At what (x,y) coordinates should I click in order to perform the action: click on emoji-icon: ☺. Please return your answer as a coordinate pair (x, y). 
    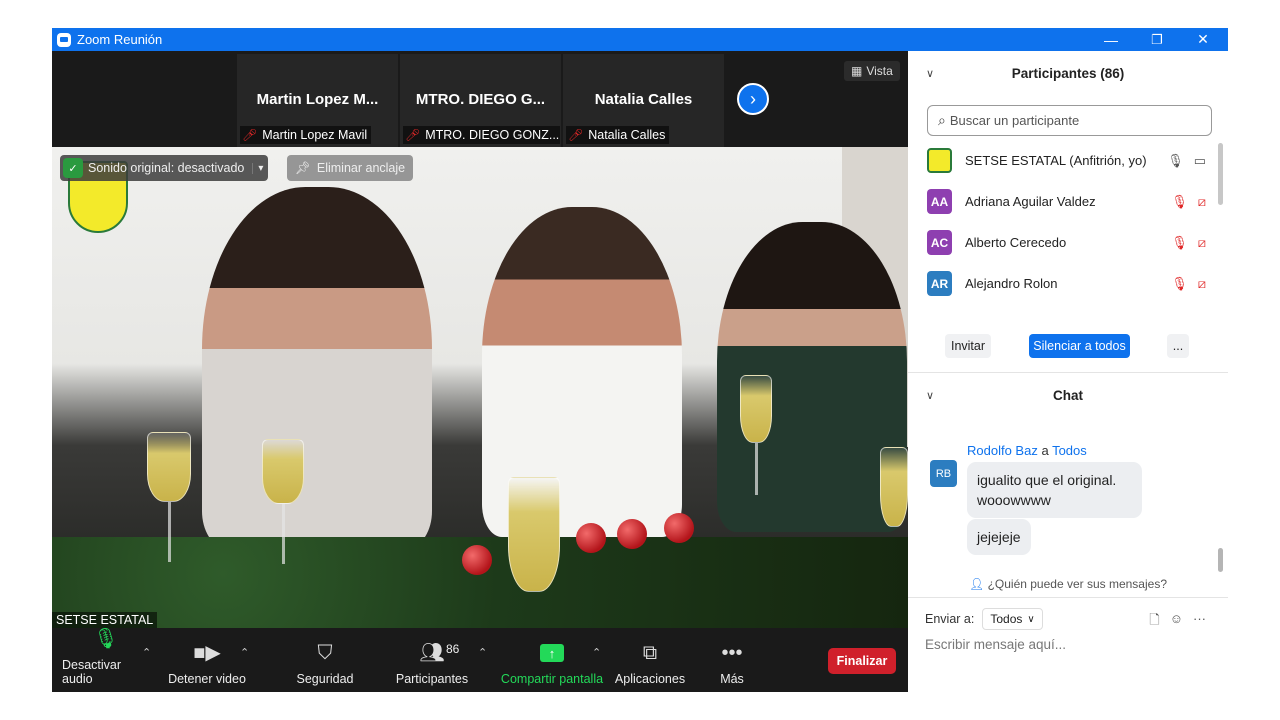
    Looking at the image, I should click on (1176, 622).